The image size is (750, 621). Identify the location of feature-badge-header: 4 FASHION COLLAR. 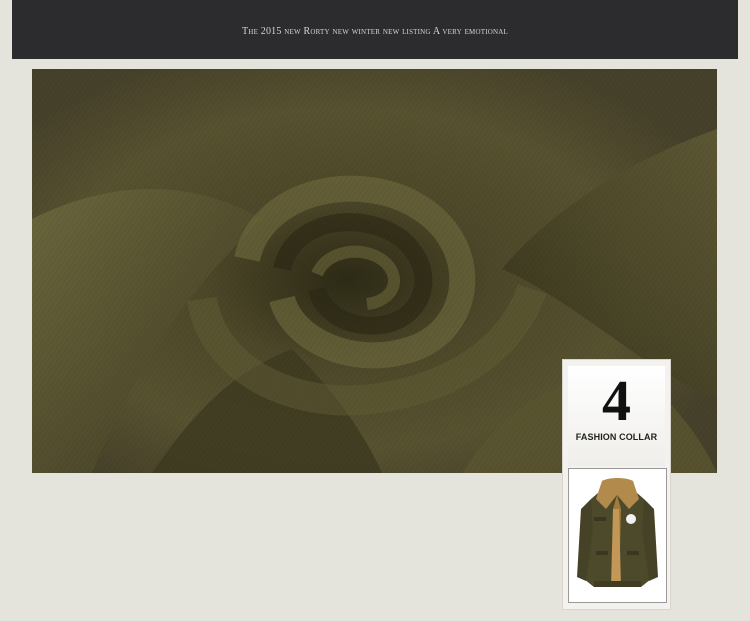
(616, 416).